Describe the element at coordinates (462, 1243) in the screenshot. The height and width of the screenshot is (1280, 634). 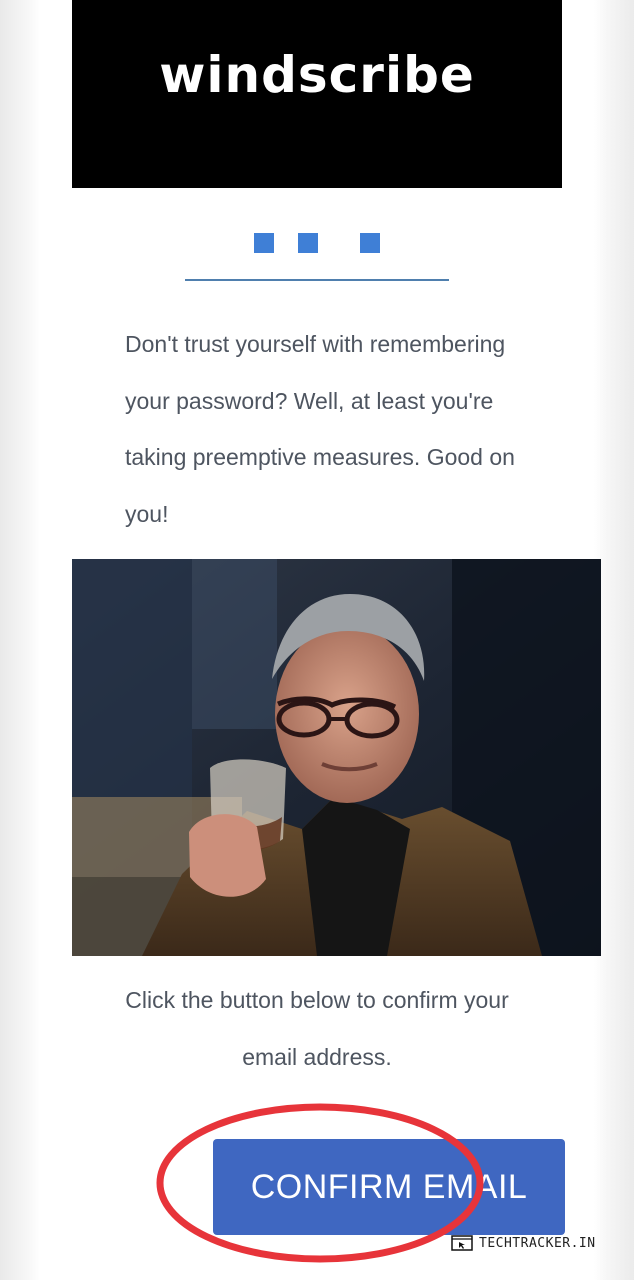
I see `browser-cursor-icon` at that location.